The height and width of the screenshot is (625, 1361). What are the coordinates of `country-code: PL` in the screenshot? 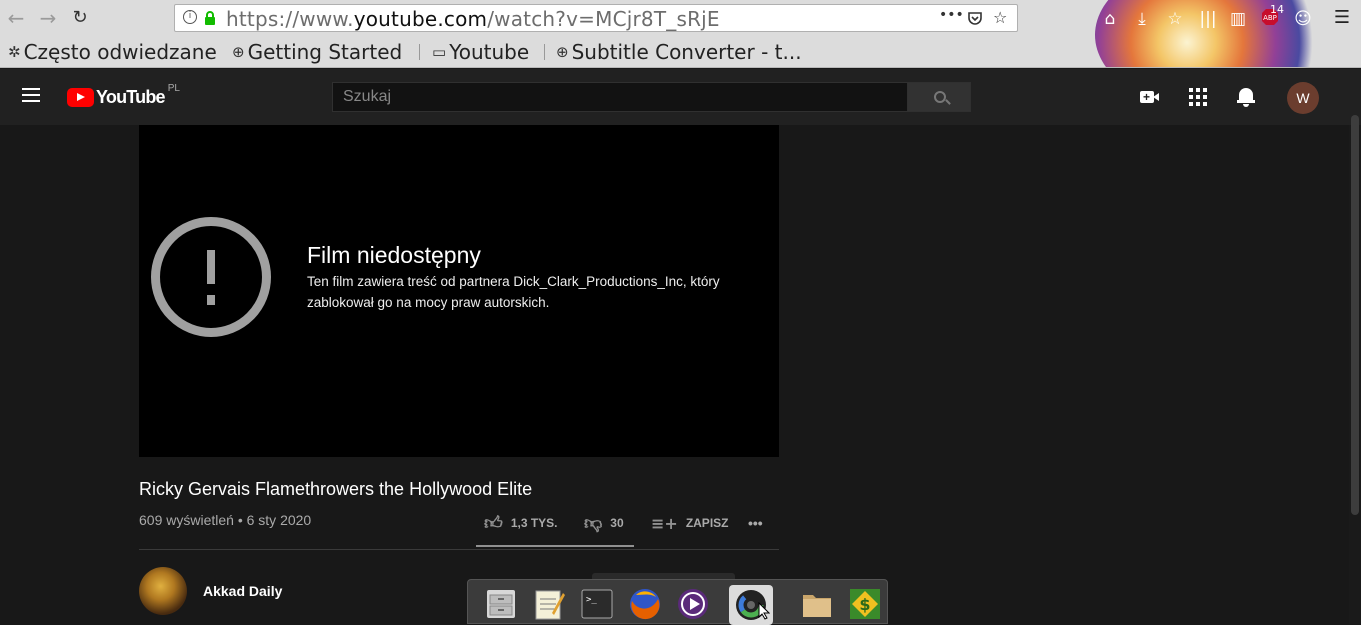 It's located at (173, 88).